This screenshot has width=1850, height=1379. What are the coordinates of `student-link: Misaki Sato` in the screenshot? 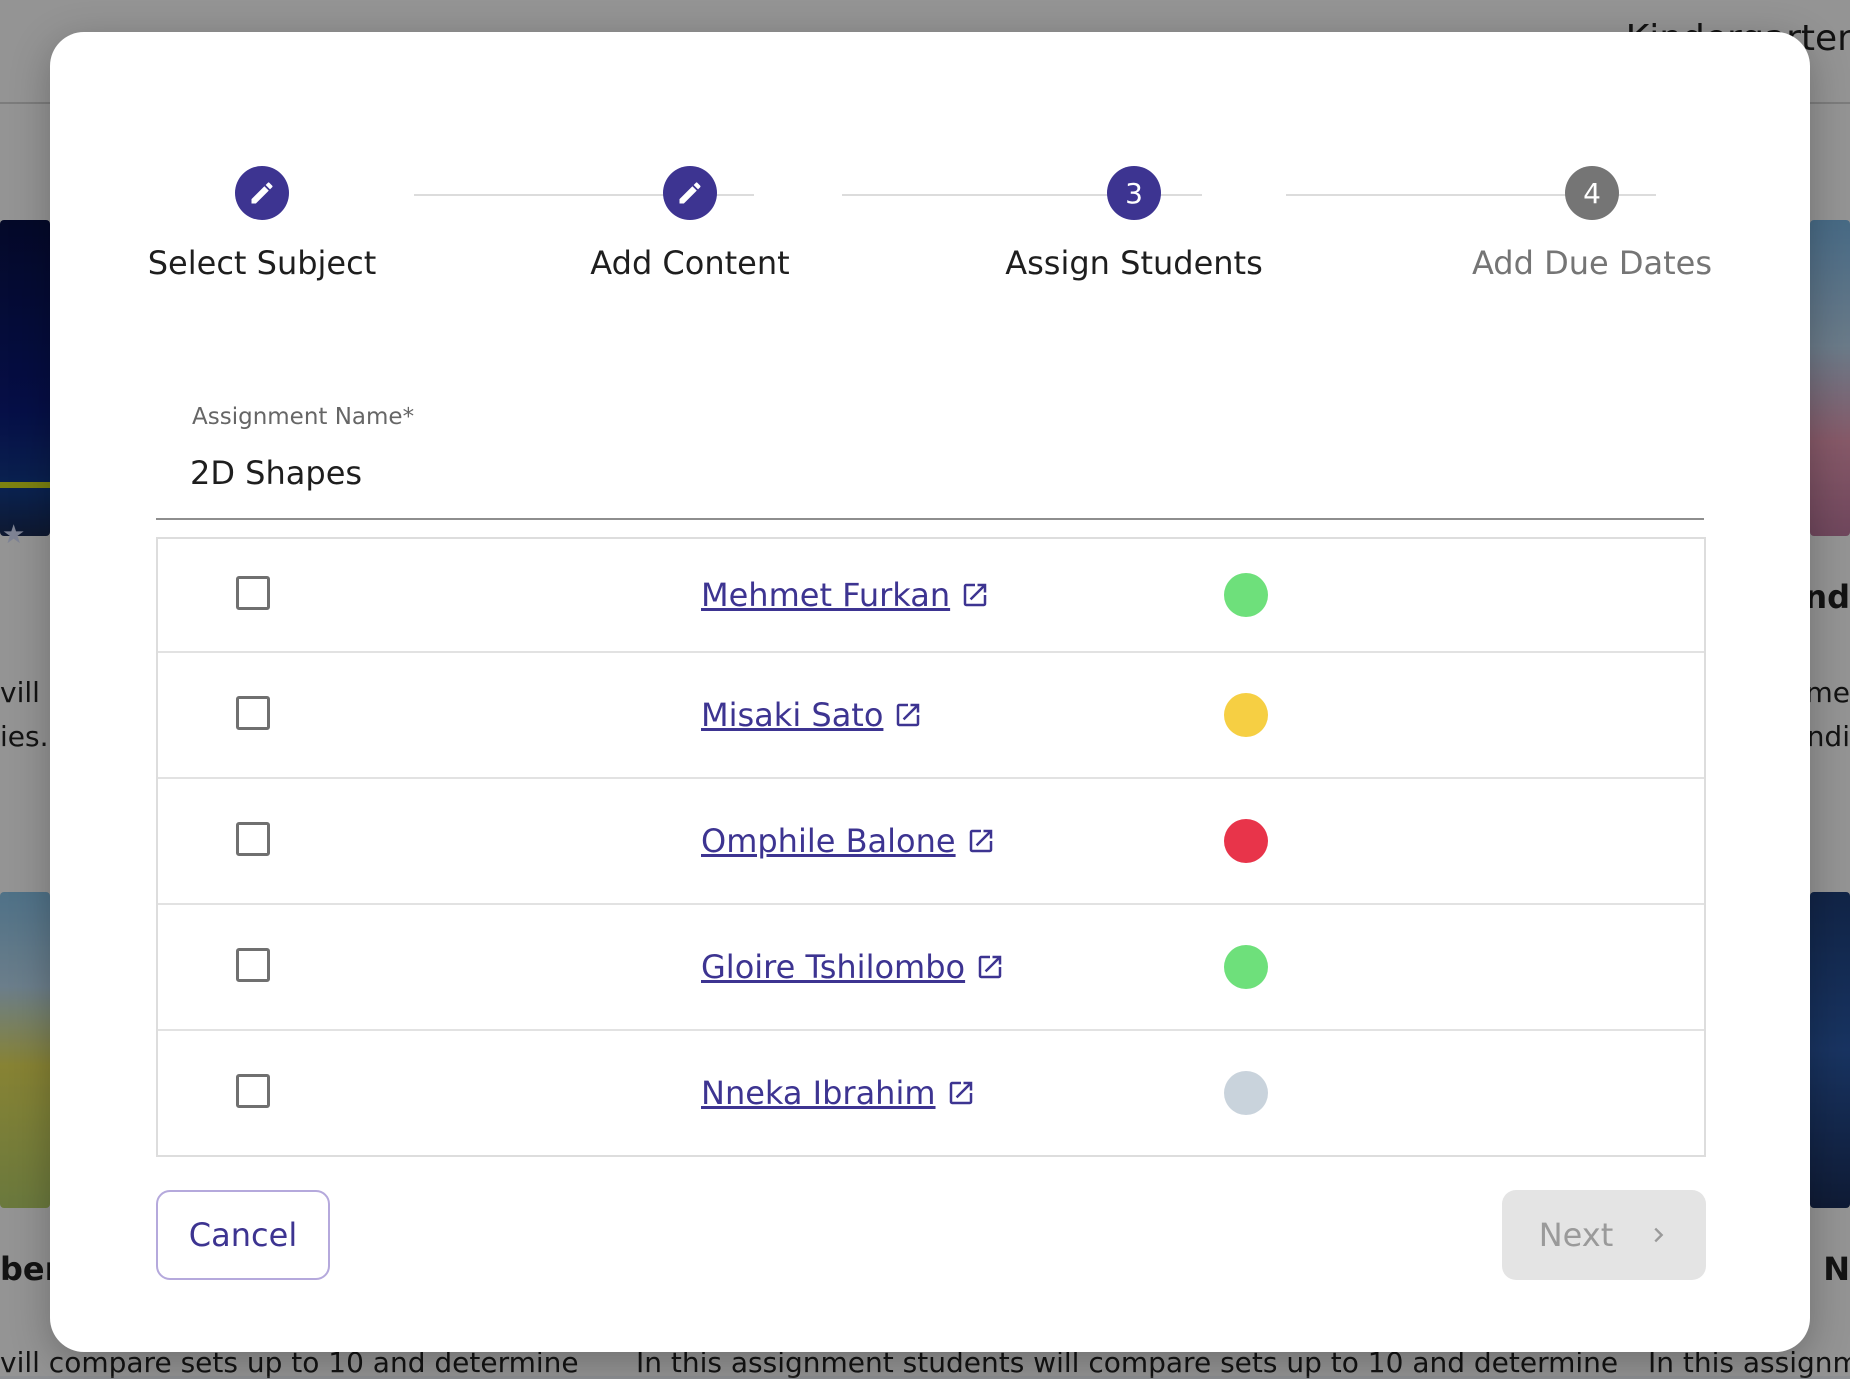 It's located at (812, 715).